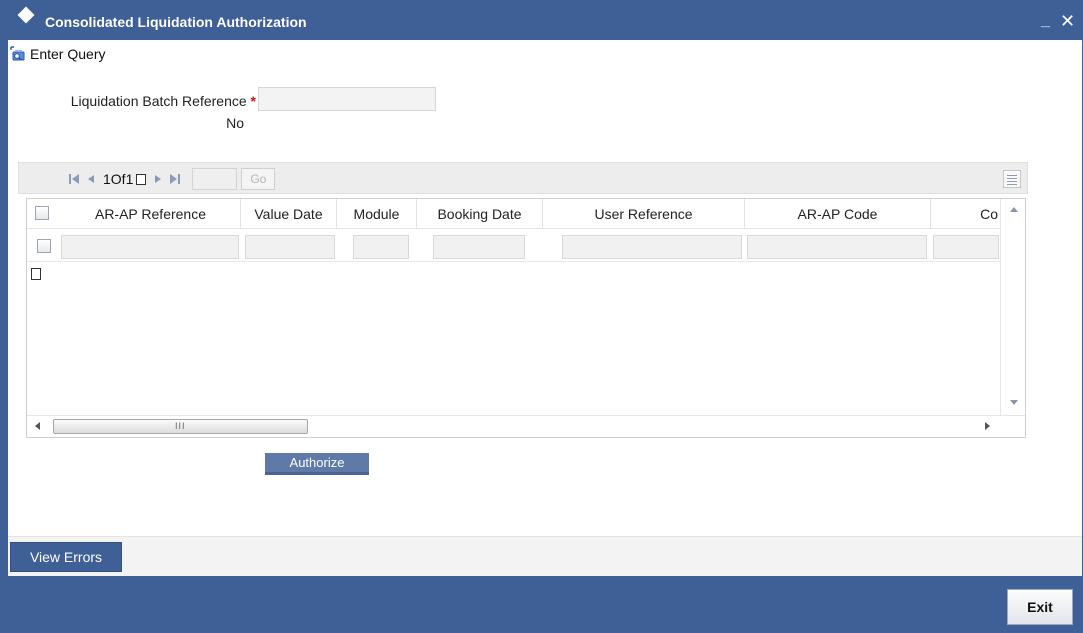 The image size is (1083, 633). I want to click on footer-bar: Exit, so click(541, 604).